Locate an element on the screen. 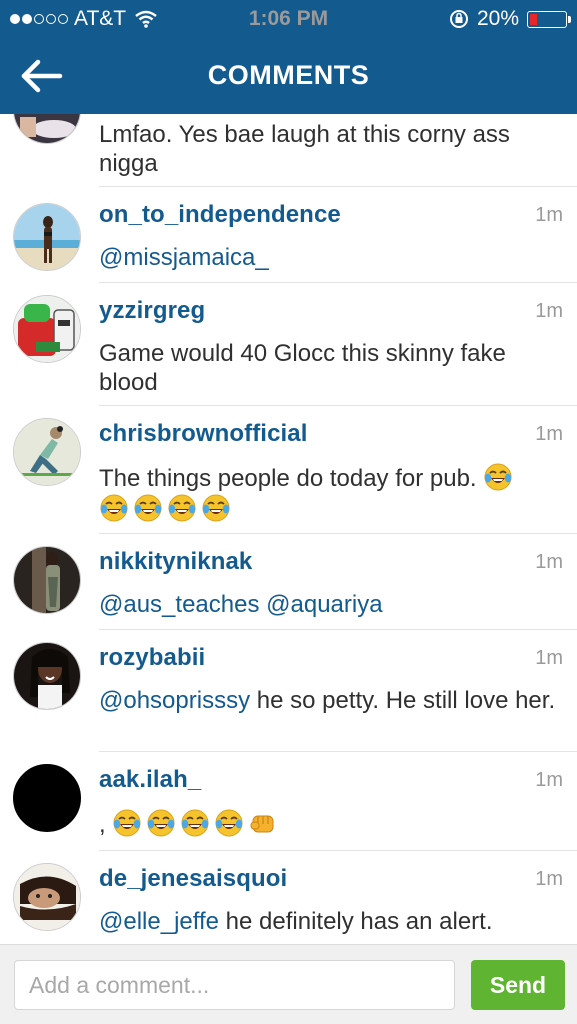  comment-text: , is located at coordinates (329, 823).